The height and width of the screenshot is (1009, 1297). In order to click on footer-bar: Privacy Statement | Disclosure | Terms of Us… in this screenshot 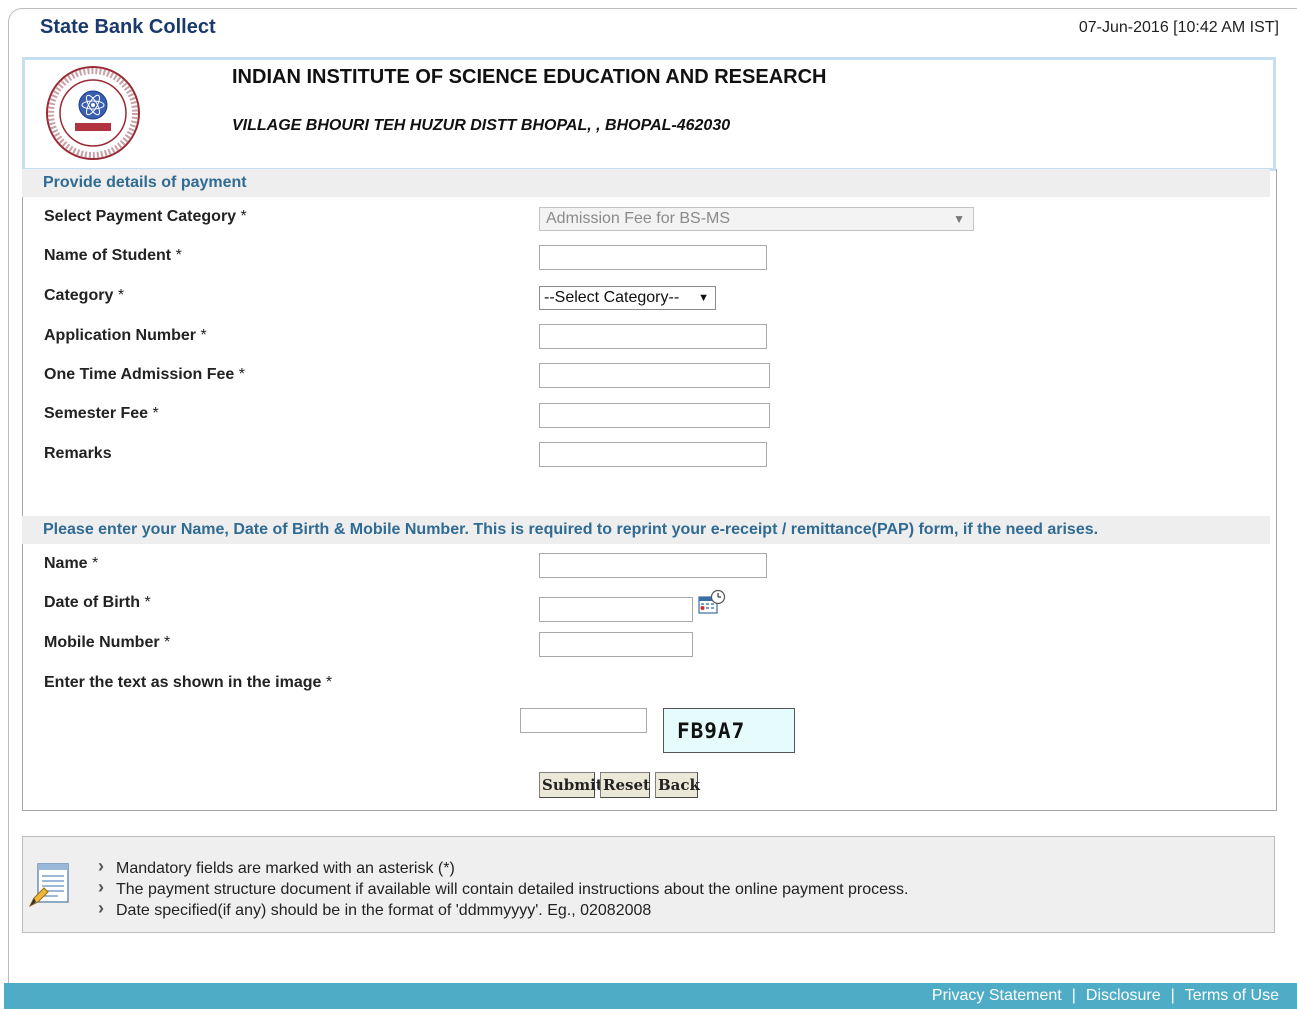, I will do `click(650, 996)`.